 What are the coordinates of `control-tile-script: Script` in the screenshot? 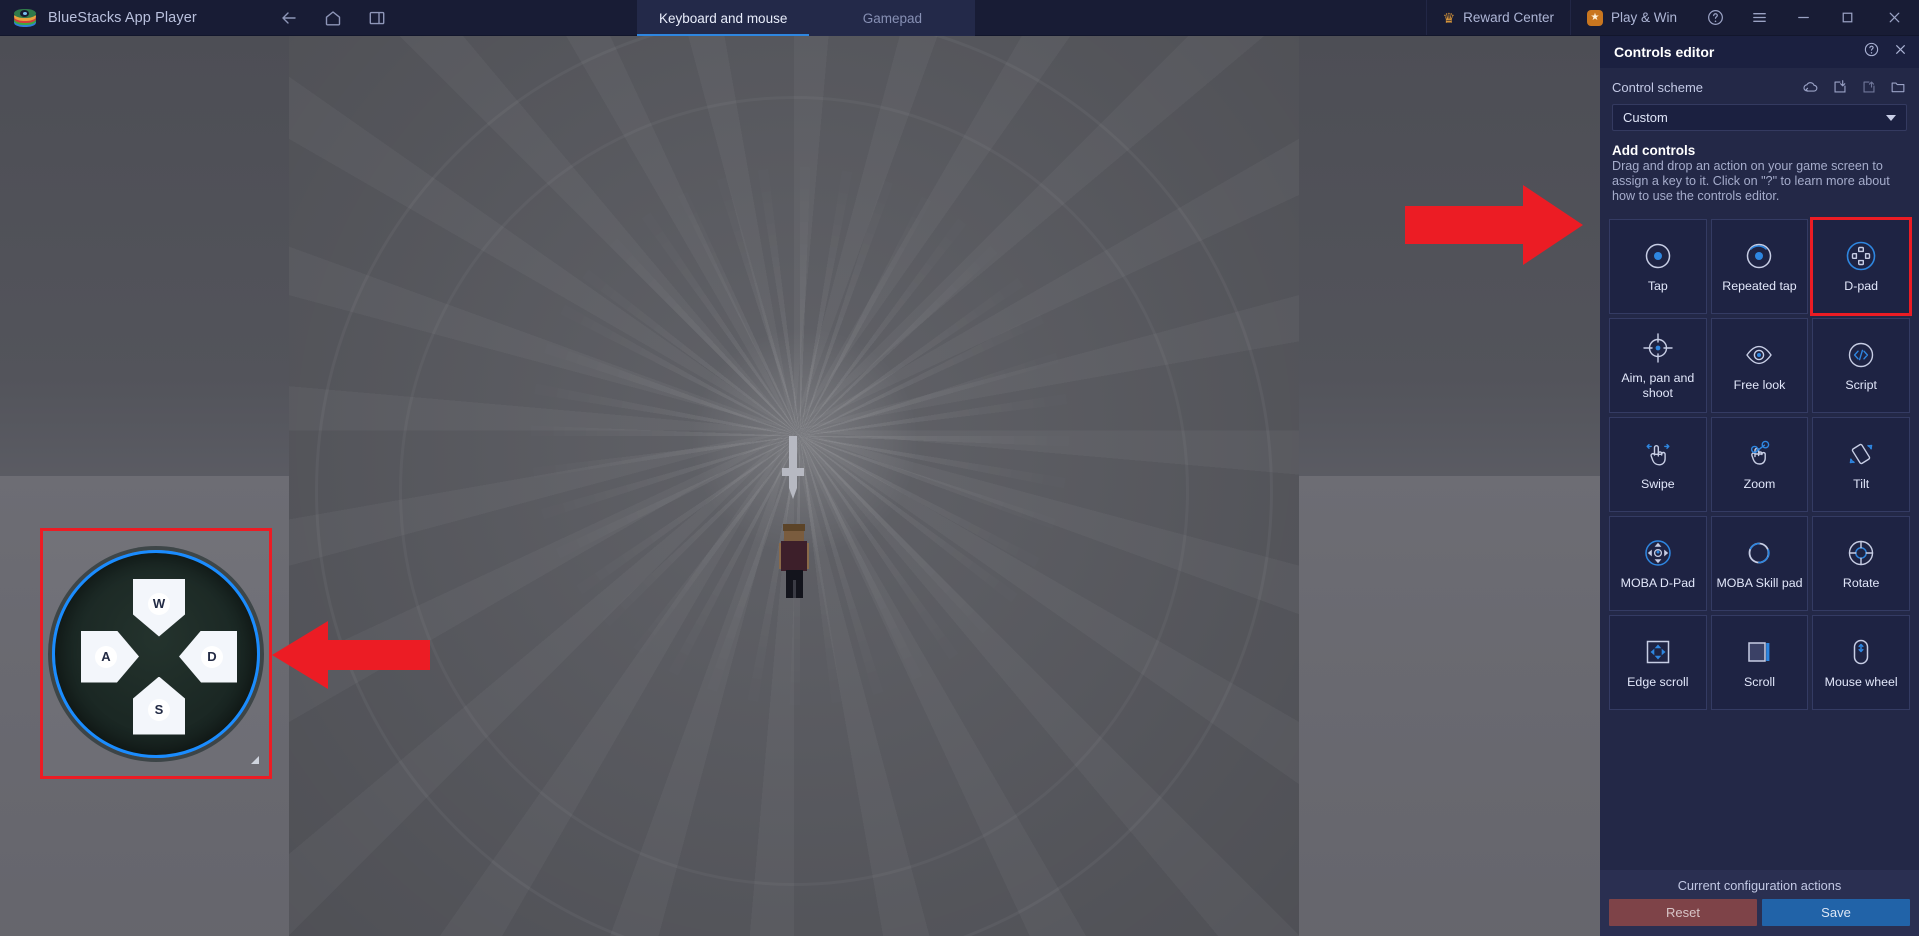 It's located at (1861, 365).